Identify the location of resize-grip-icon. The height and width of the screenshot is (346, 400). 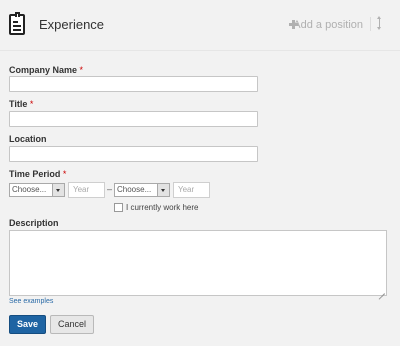
(382, 291).